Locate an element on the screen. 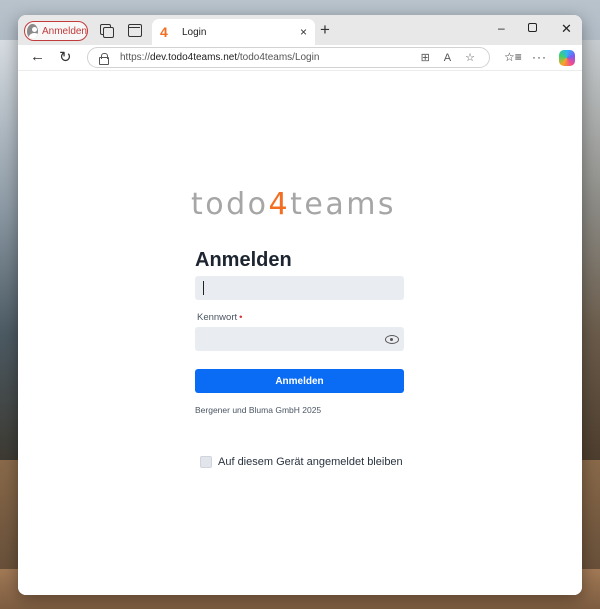  back-icon: ← is located at coordinates (37, 56).